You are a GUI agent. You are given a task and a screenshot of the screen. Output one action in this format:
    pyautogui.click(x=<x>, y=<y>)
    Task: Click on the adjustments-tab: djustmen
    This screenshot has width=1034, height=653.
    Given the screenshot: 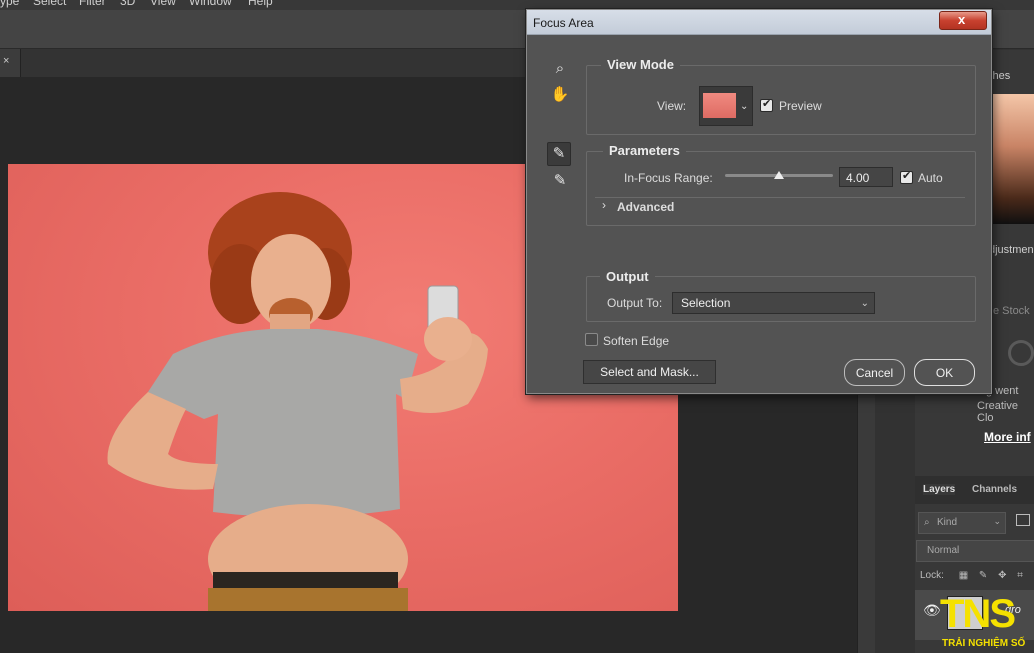 What is the action you would take?
    pyautogui.click(x=1011, y=250)
    